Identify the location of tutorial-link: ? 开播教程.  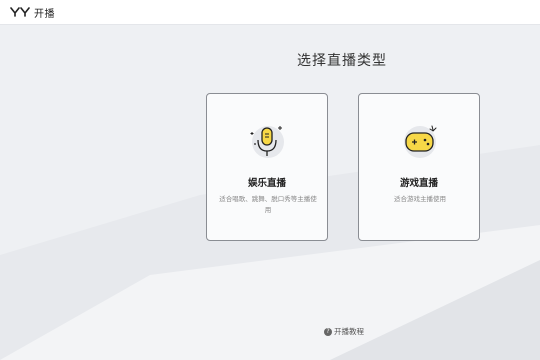
(344, 331).